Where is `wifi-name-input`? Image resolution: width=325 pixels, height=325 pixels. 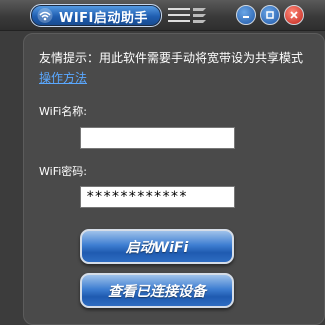 wifi-name-input is located at coordinates (157, 138).